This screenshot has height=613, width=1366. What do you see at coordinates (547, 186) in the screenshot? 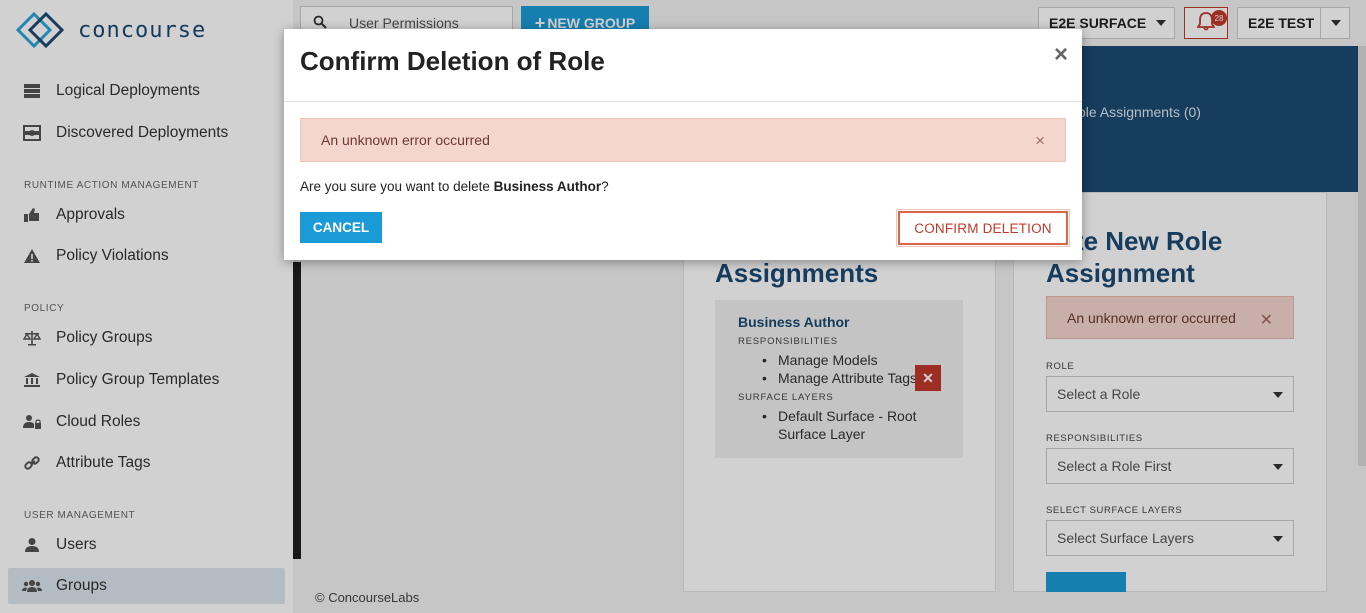
I see `question-role-name: Business Author` at bounding box center [547, 186].